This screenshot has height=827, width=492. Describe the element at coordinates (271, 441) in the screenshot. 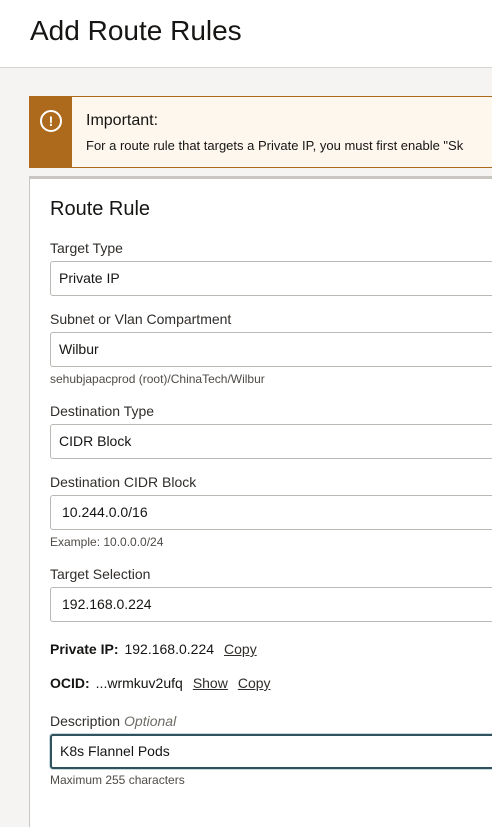

I see `destination-type-select: CIDR Block` at that location.